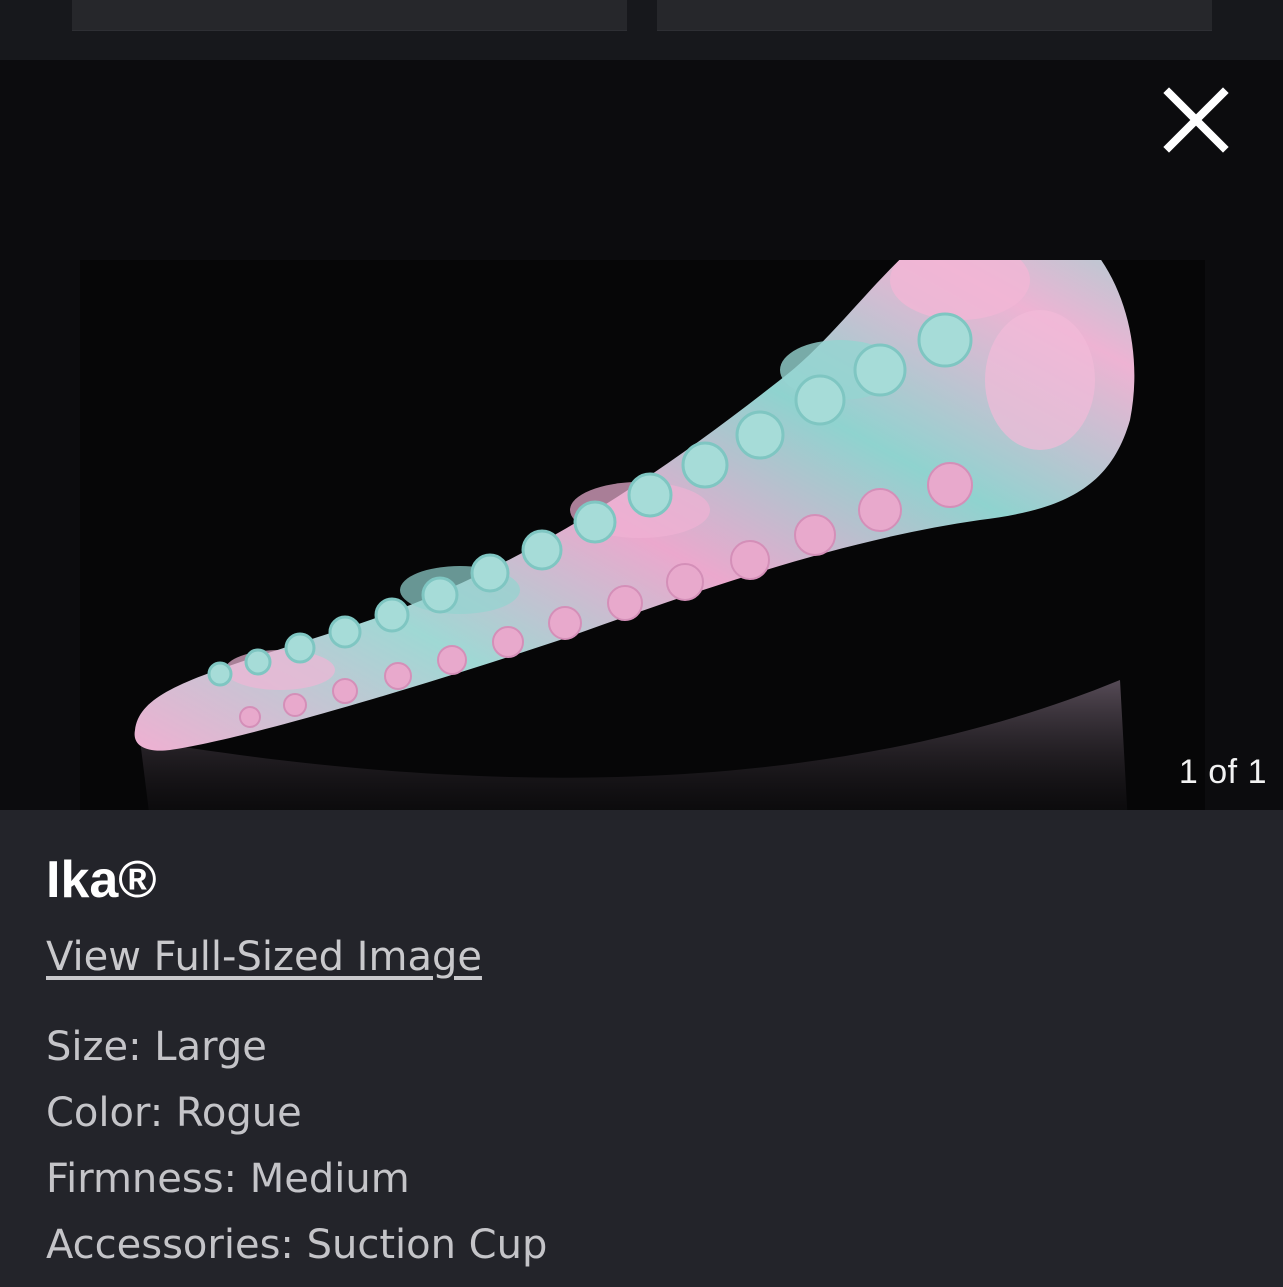 Image resolution: width=1283 pixels, height=1287 pixels. I want to click on close-icon, so click(1196, 120).